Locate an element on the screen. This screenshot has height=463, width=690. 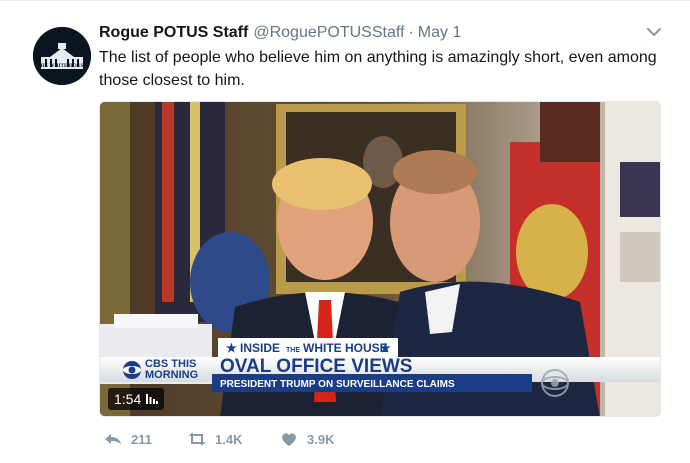
like-button: 3.9K is located at coordinates (319, 439).